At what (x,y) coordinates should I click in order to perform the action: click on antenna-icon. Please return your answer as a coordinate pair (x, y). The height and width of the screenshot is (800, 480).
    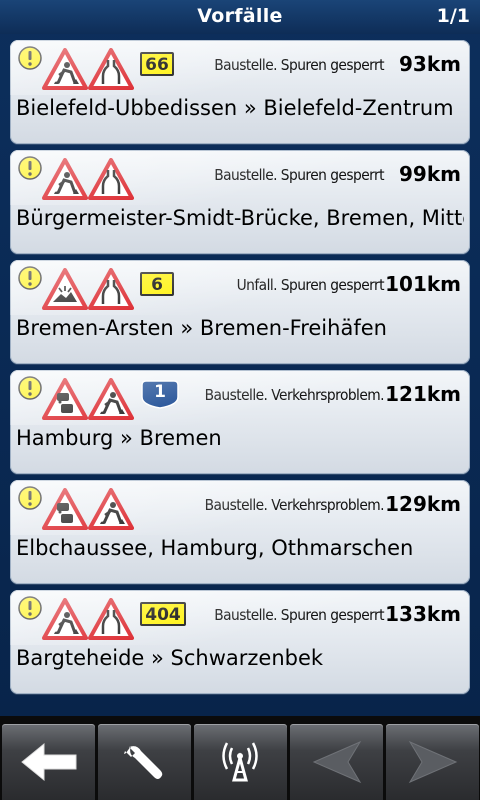
    Looking at the image, I should click on (240, 762).